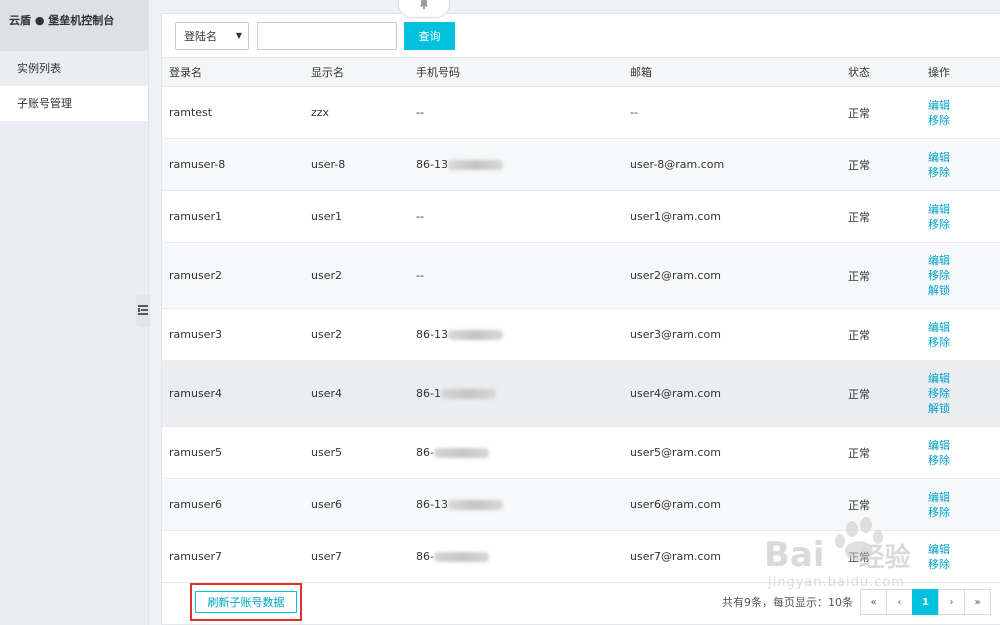 The height and width of the screenshot is (625, 1000). What do you see at coordinates (951, 602) in the screenshot?
I see `next-page-button: ›` at bounding box center [951, 602].